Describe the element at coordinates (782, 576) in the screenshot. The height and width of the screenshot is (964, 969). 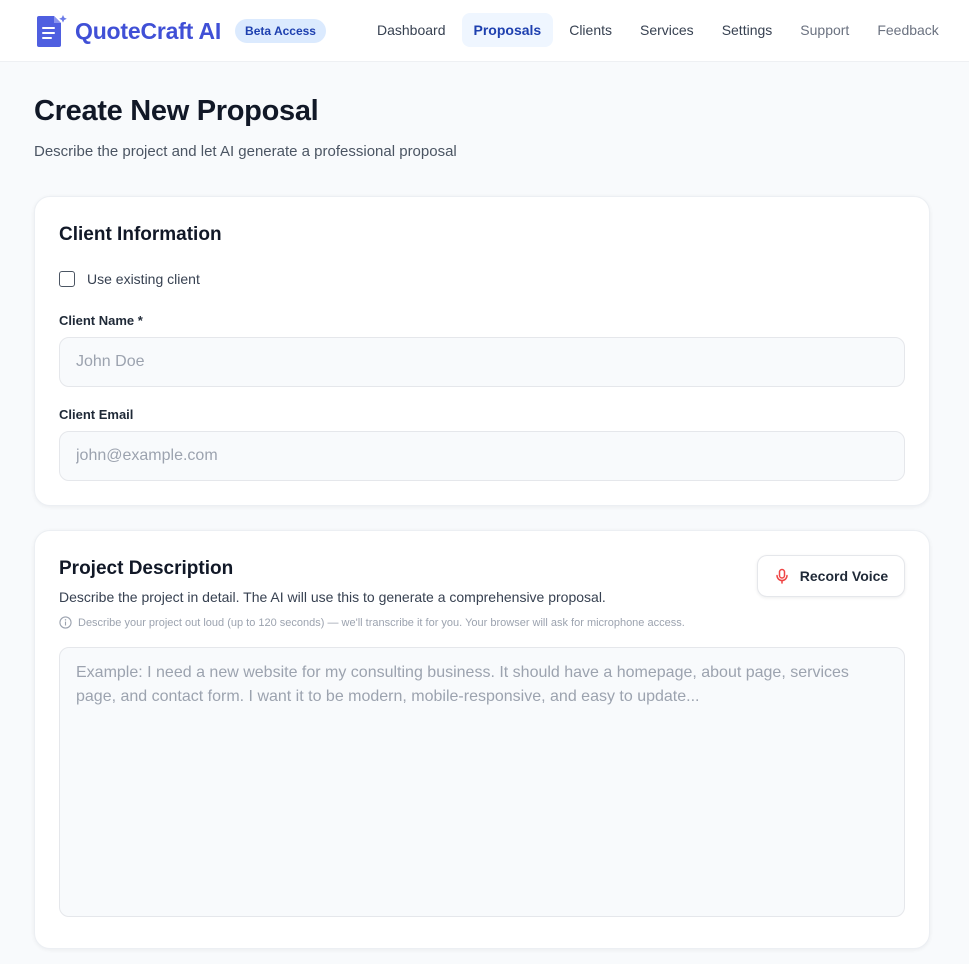
I see `microphone-icon` at that location.